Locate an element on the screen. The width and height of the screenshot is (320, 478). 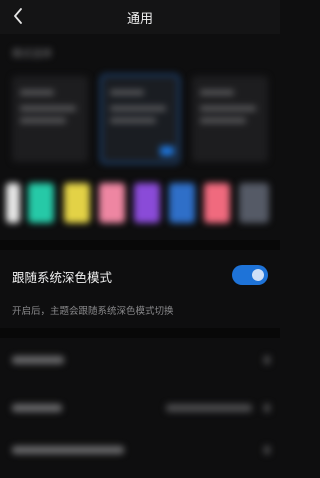
toggle-knob is located at coordinates (258, 275).